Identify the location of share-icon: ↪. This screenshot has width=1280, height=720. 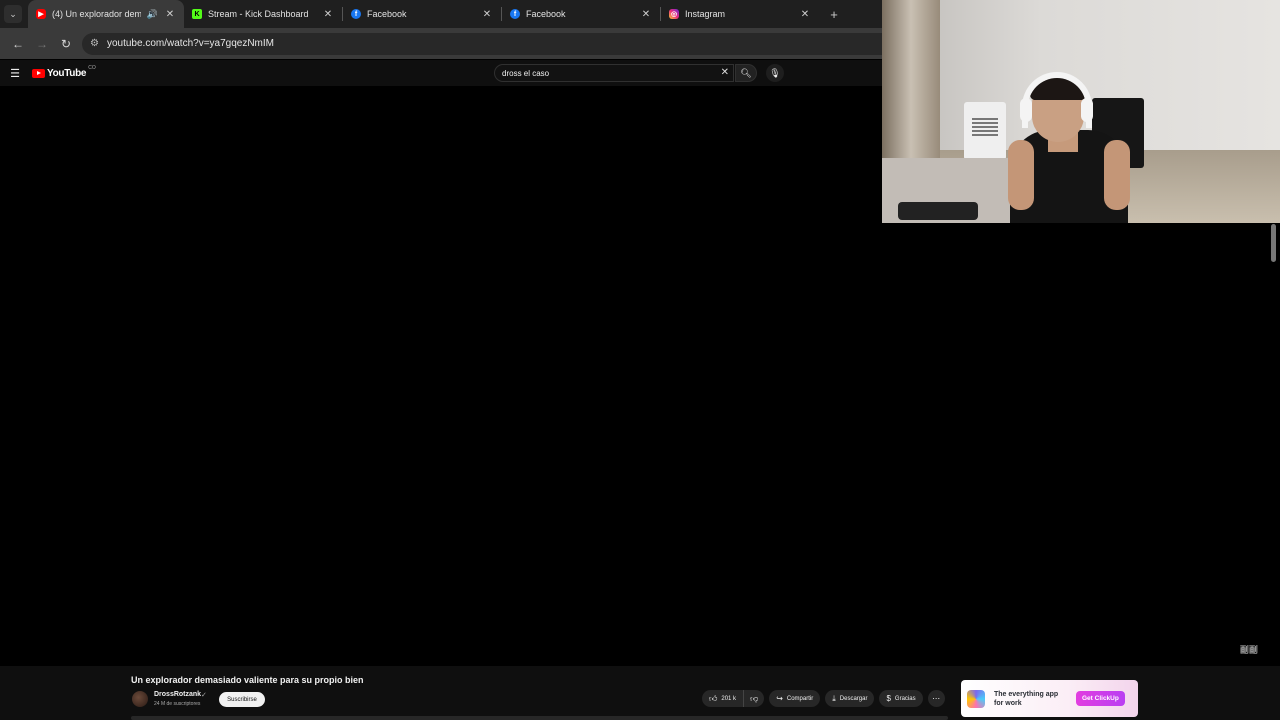
(779, 698).